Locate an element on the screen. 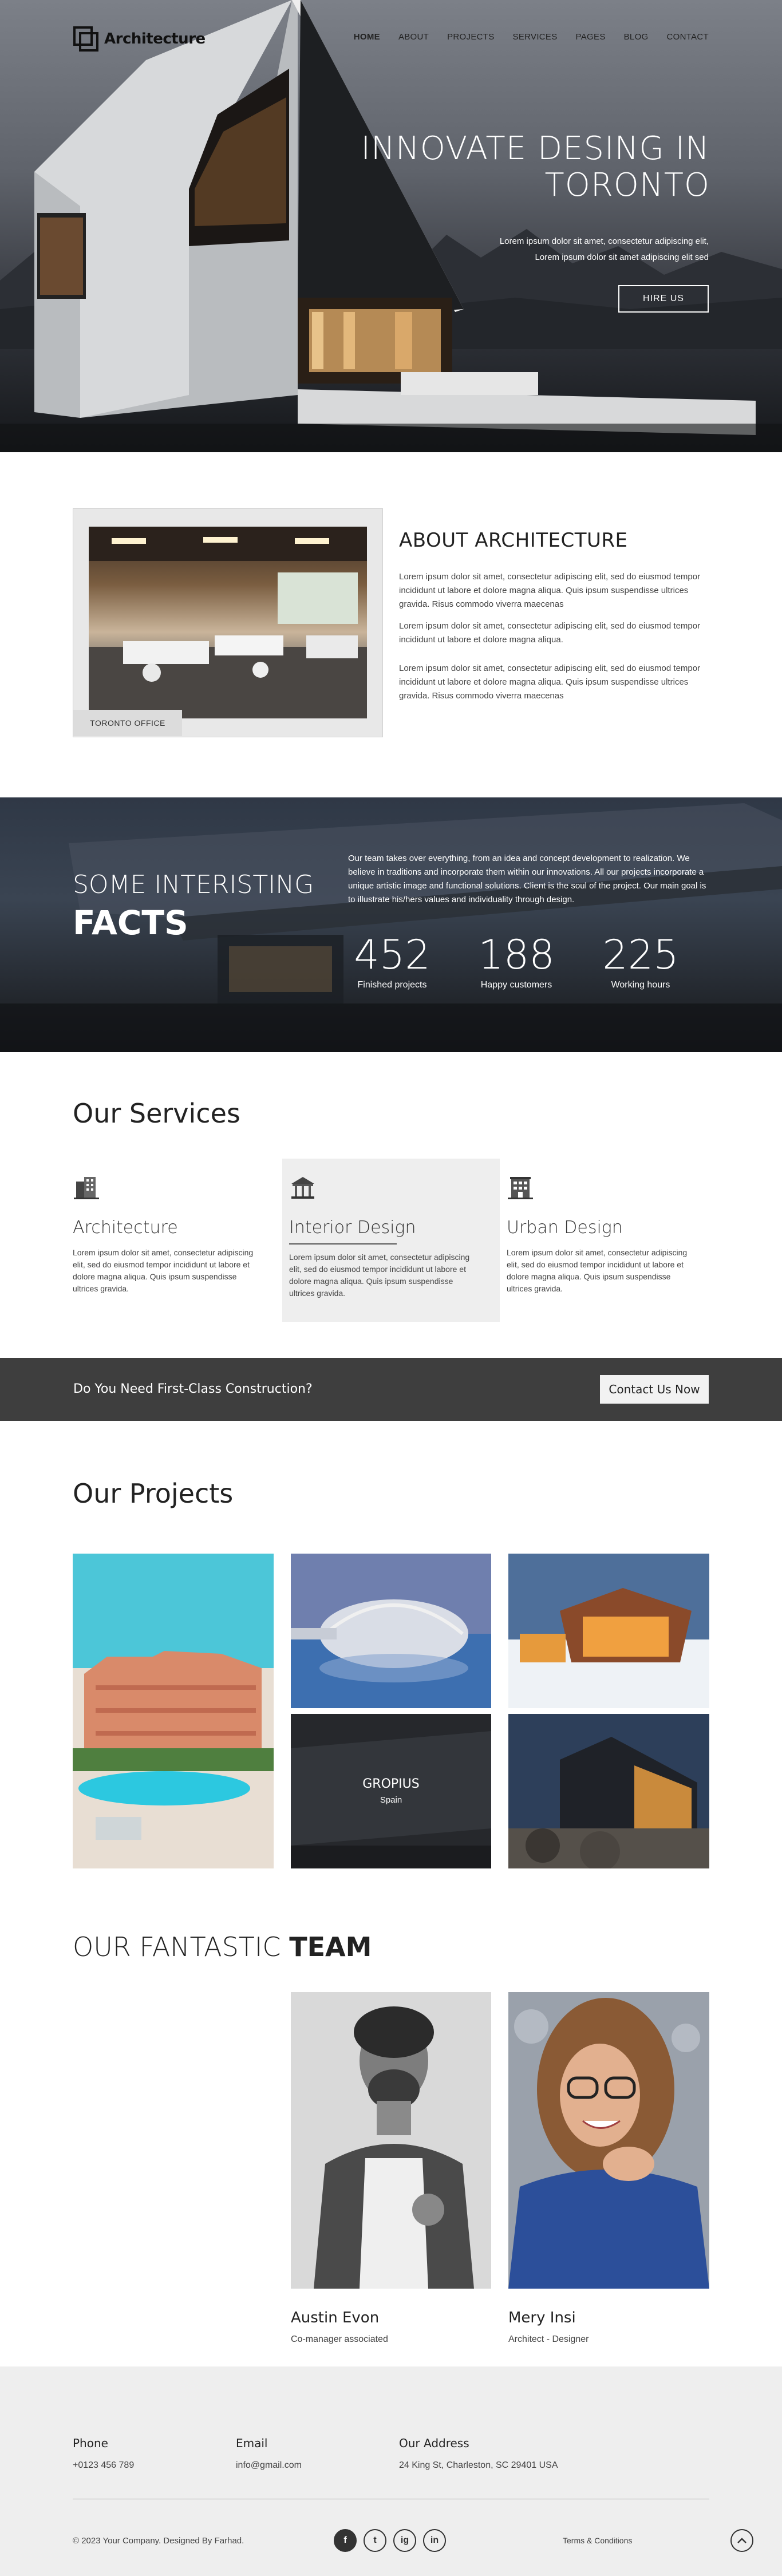 Image resolution: width=782 pixels, height=2576 pixels. hire-us-button: HIRE US is located at coordinates (663, 299).